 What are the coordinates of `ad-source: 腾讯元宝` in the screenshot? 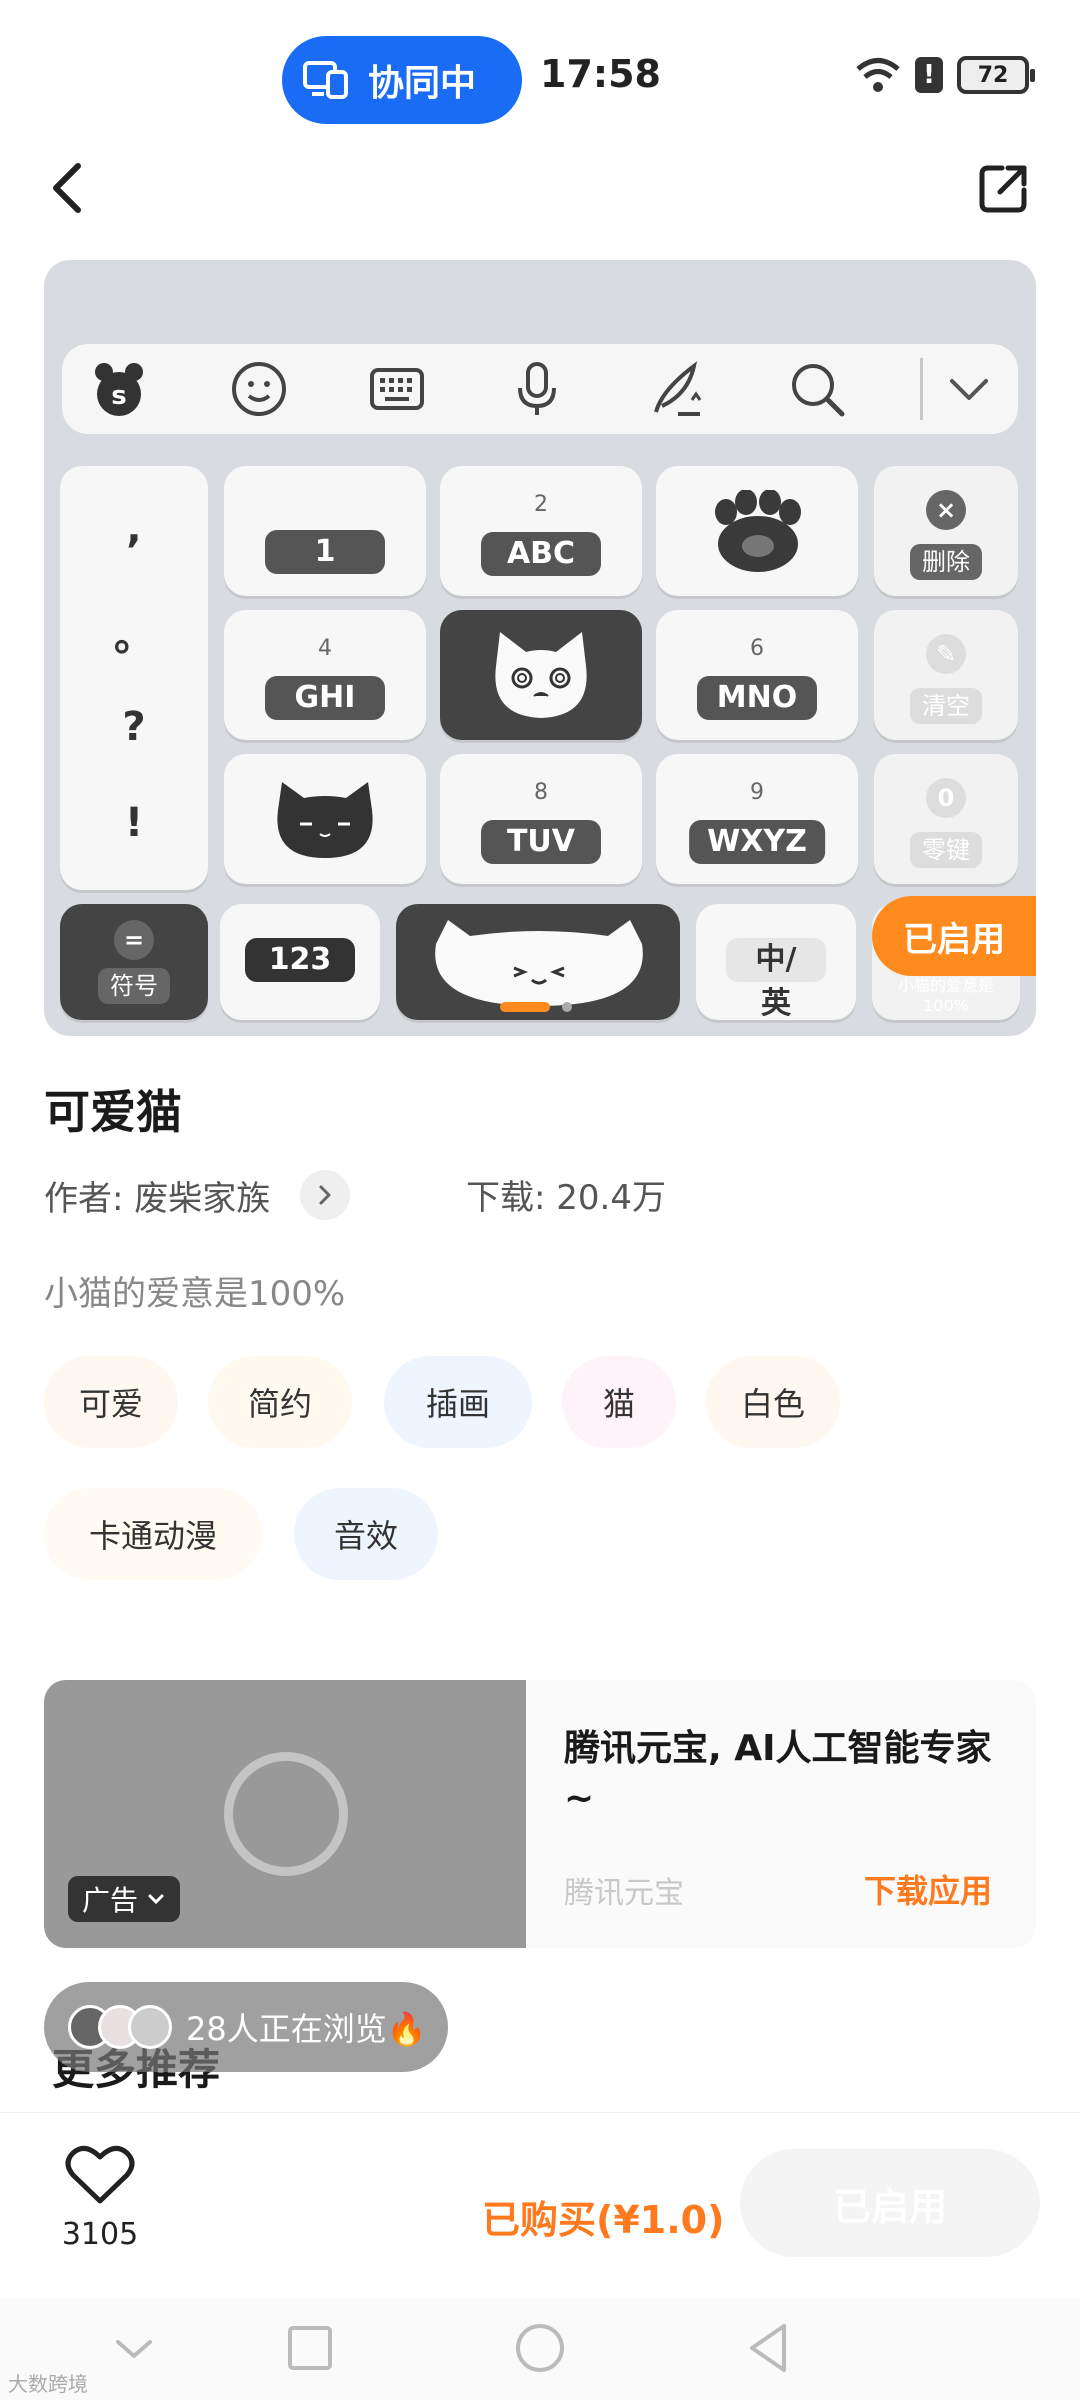 It's located at (624, 1893).